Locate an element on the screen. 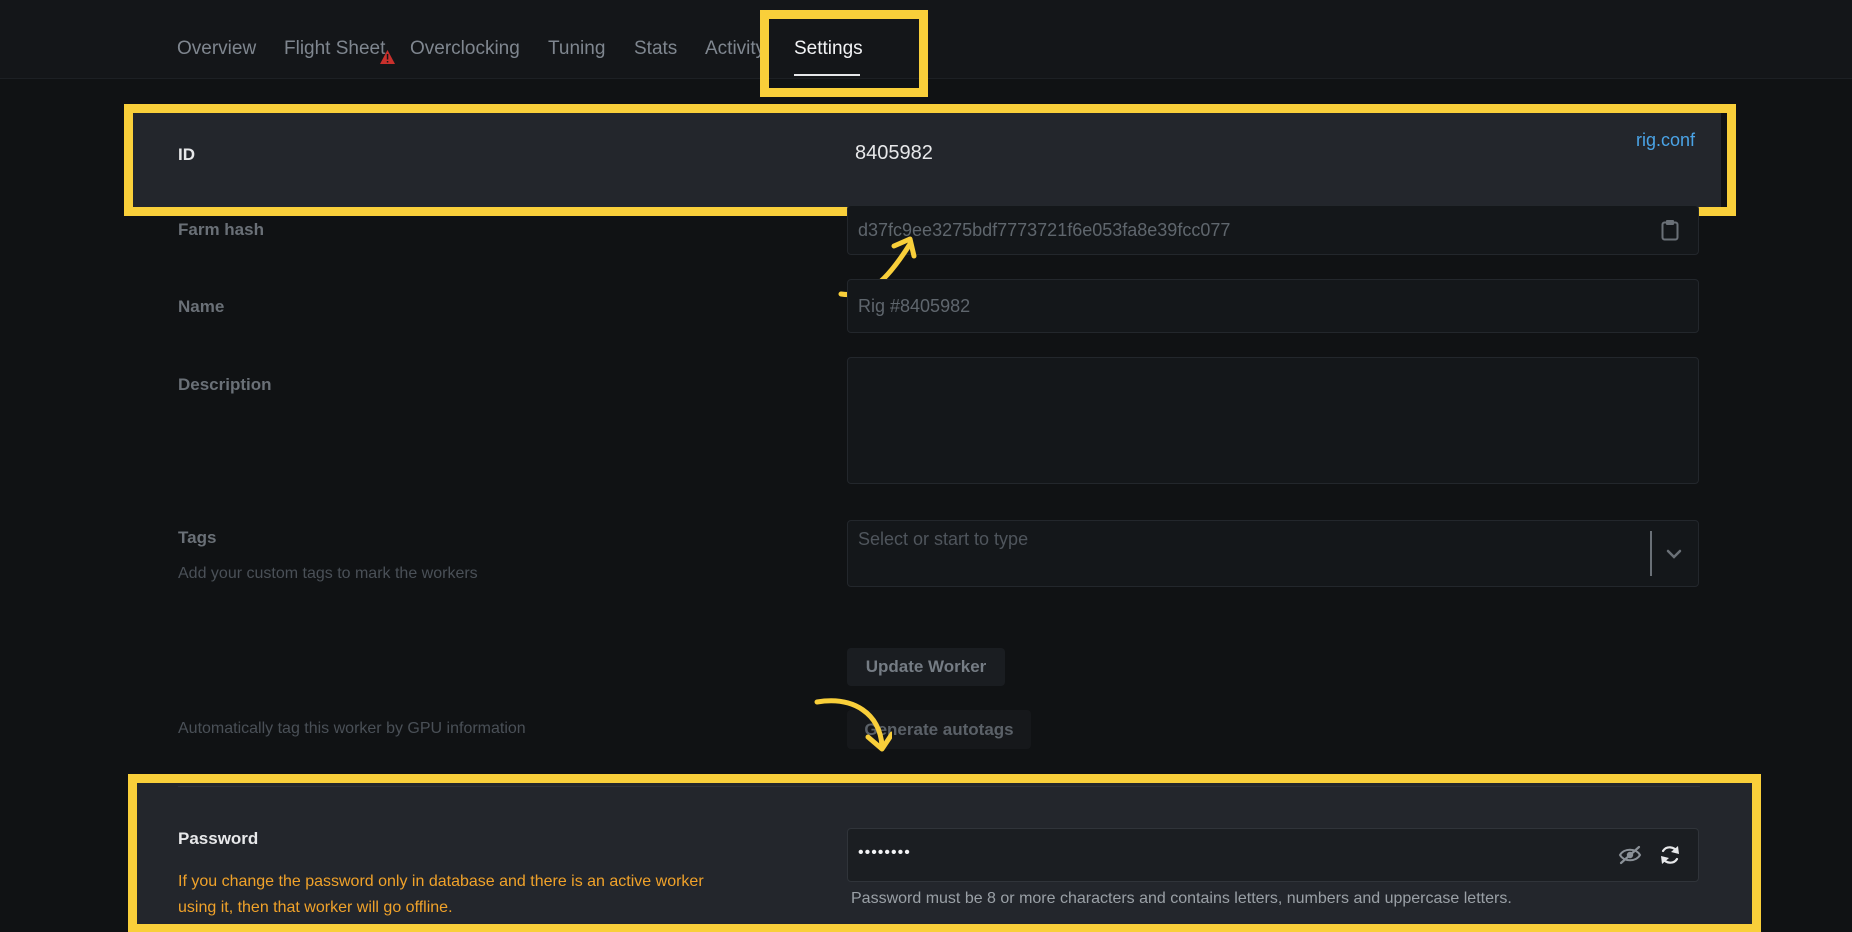 Image resolution: width=1852 pixels, height=932 pixels. description-textarea is located at coordinates (1273, 420).